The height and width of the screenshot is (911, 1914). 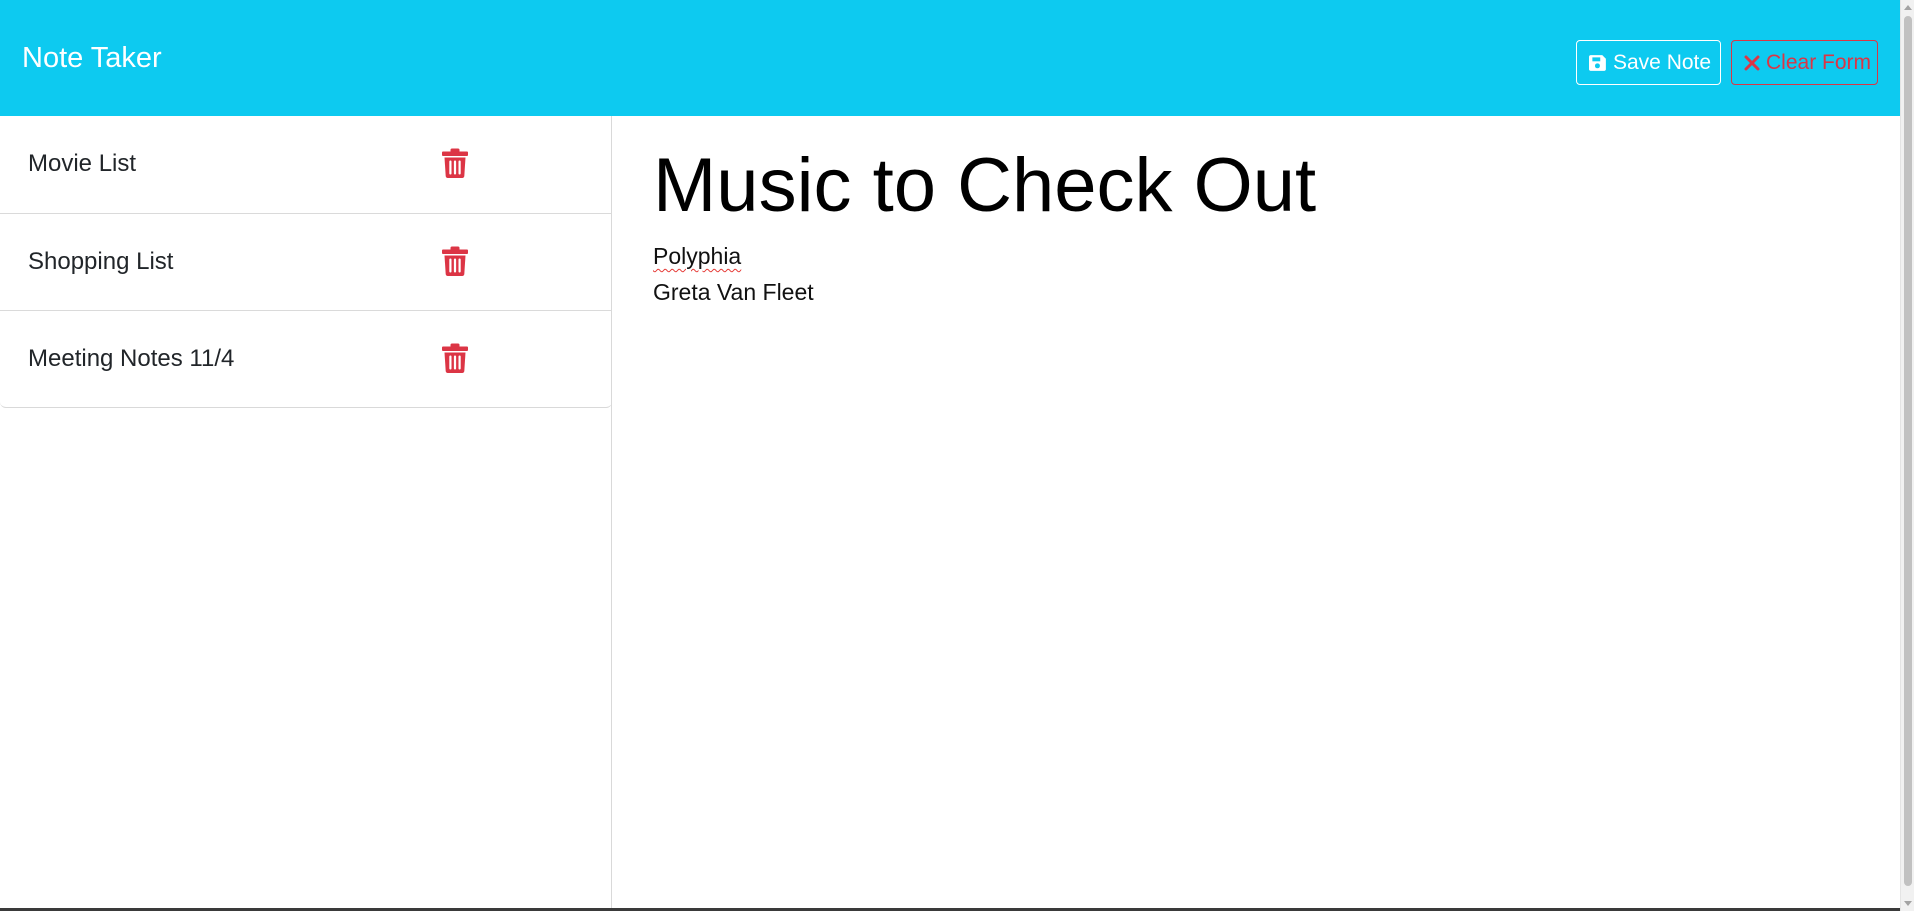 What do you see at coordinates (92, 58) in the screenshot?
I see `app-brand: Note Taker` at bounding box center [92, 58].